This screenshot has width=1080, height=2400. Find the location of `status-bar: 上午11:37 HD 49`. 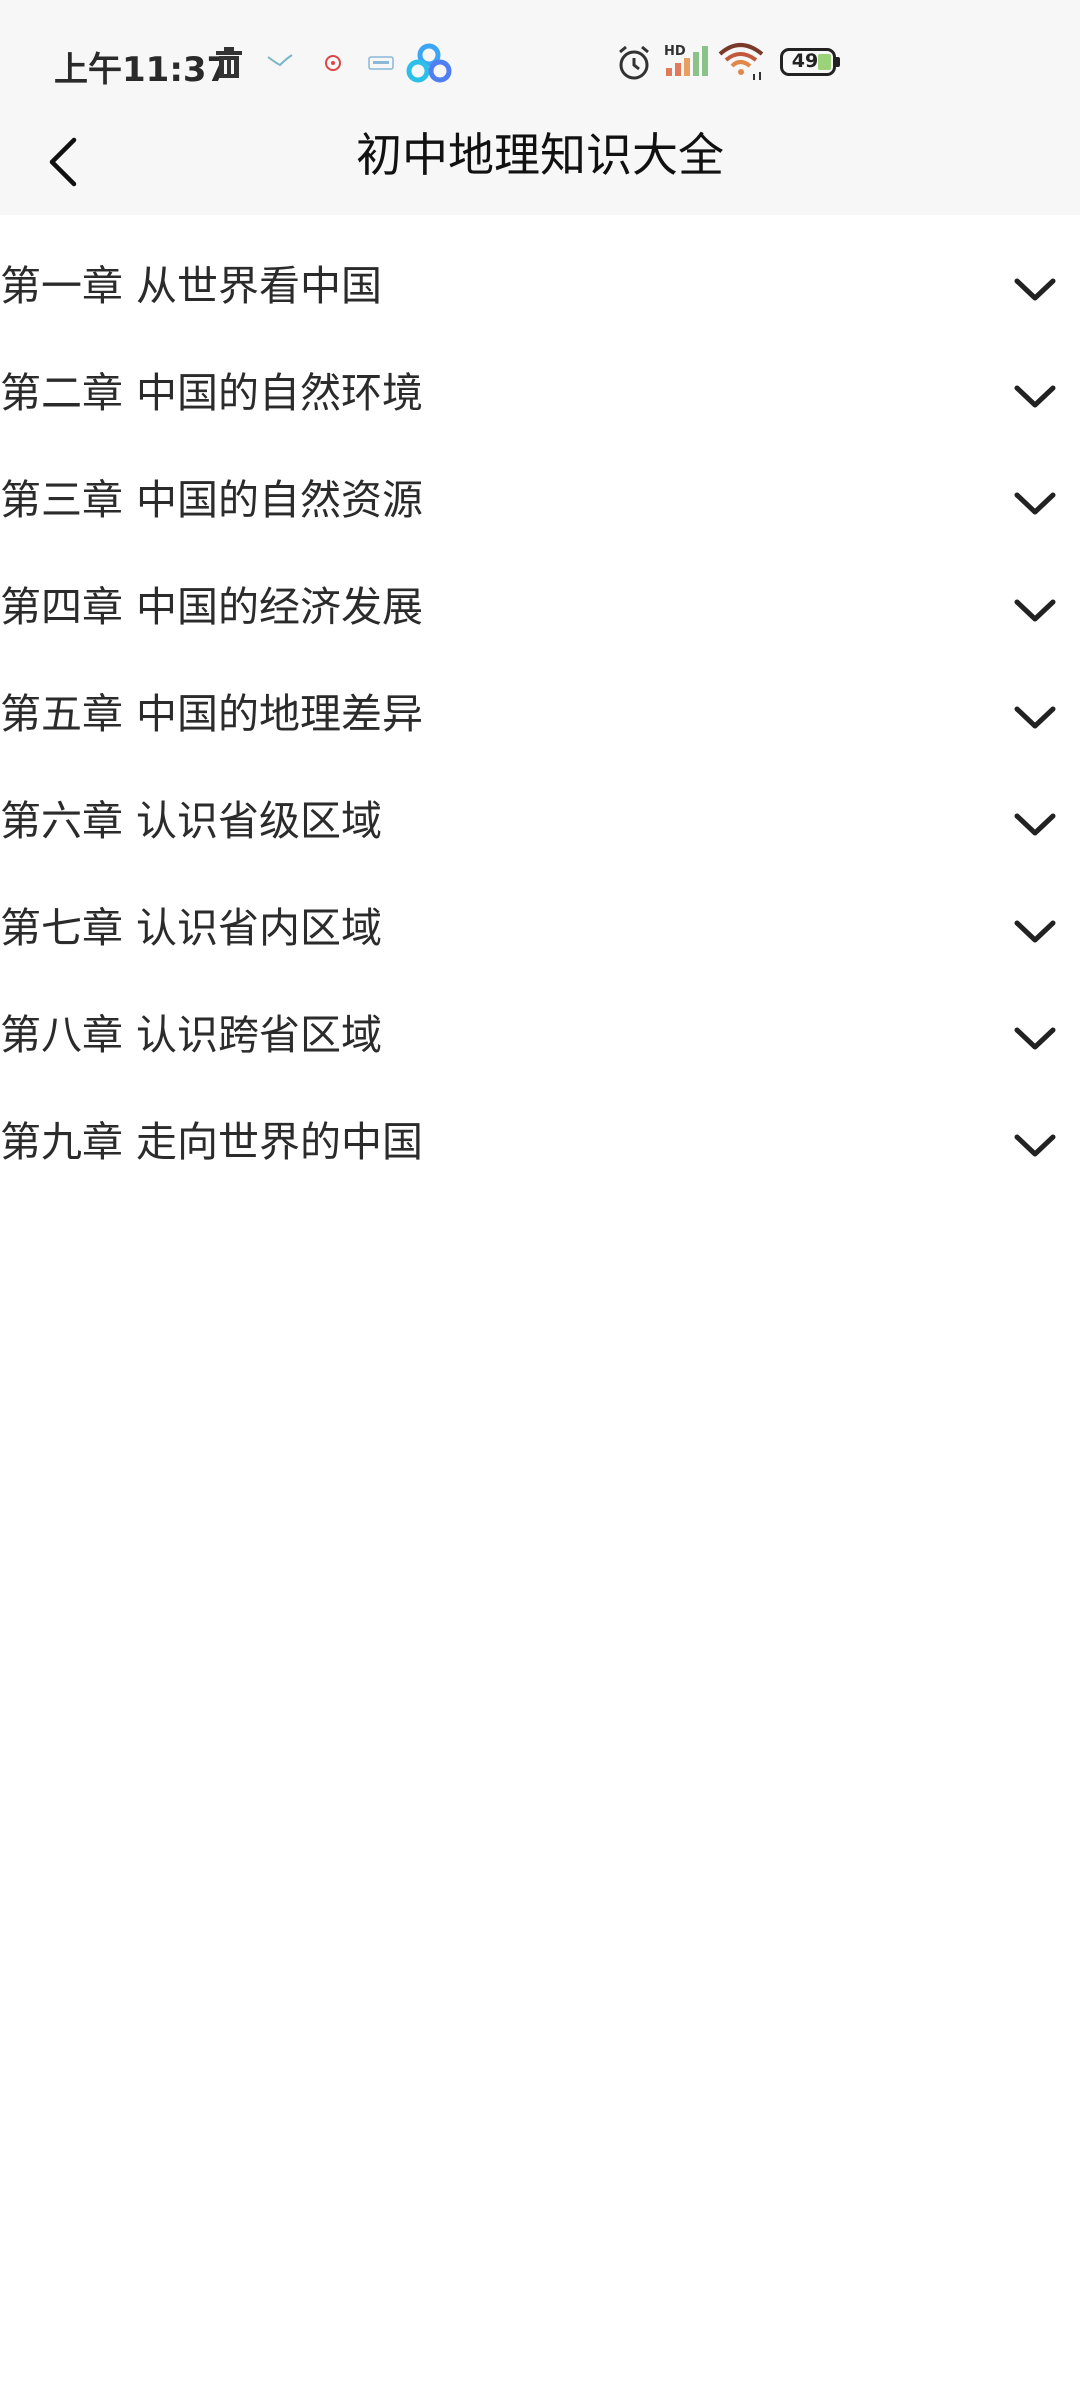

status-bar: 上午11:37 HD 49 is located at coordinates (540, 62).